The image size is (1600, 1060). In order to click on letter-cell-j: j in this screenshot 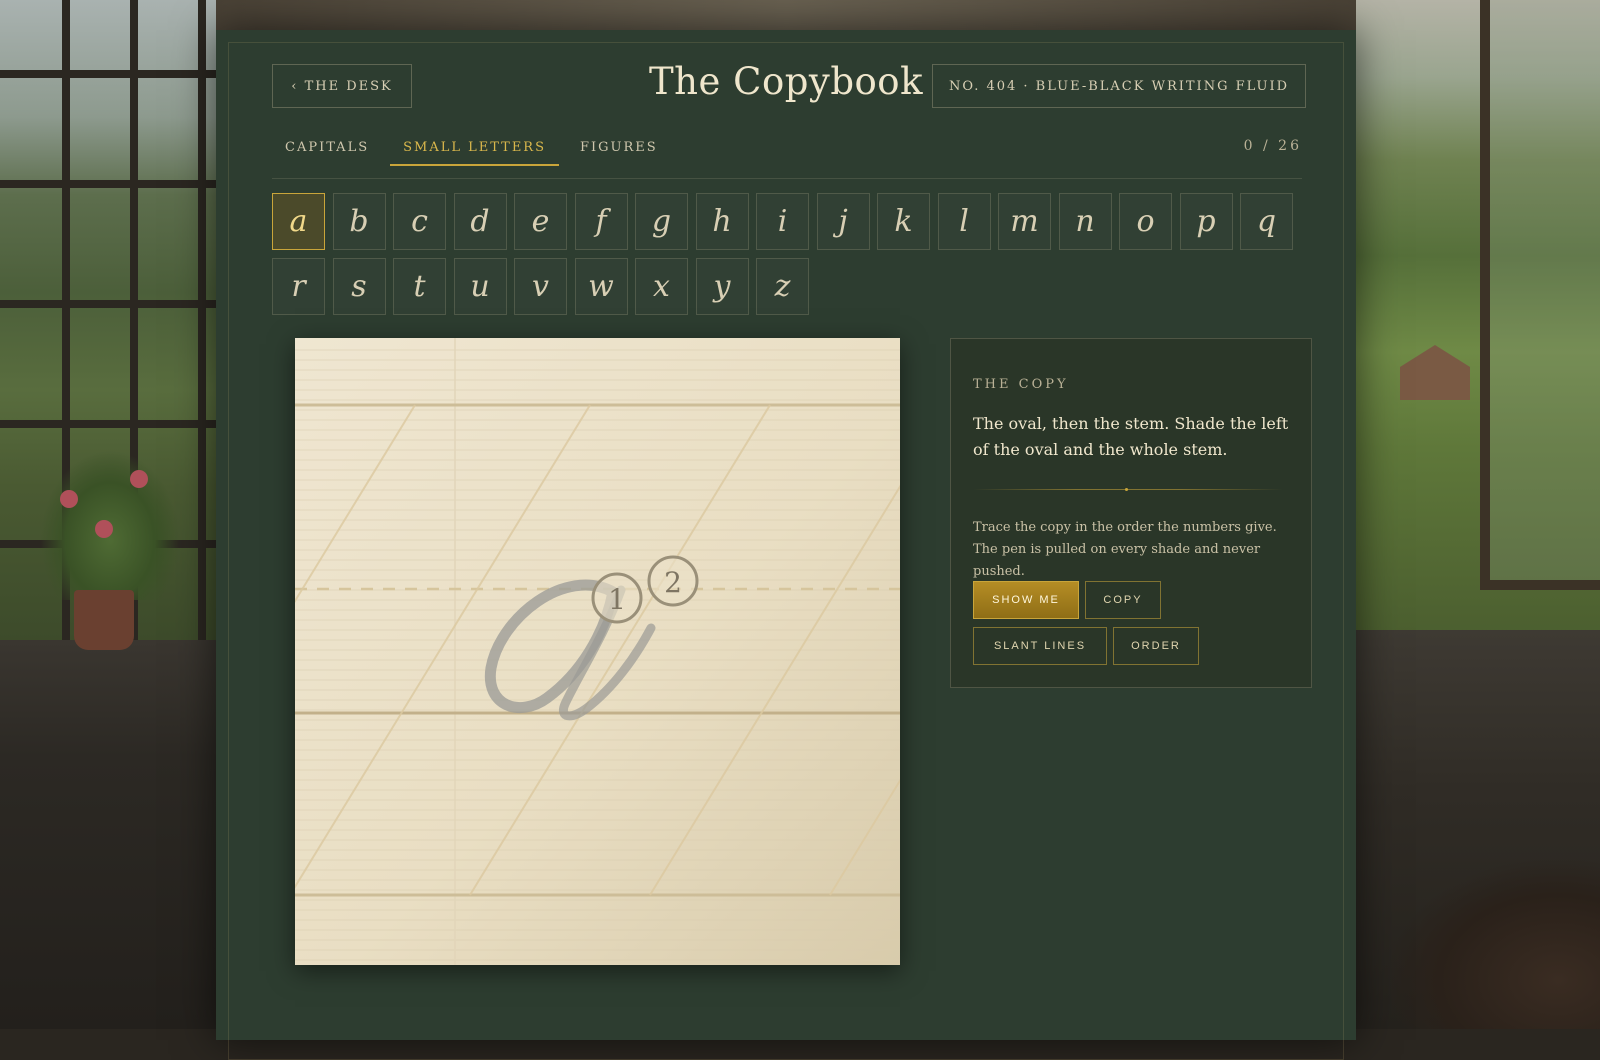, I will do `click(843, 221)`.